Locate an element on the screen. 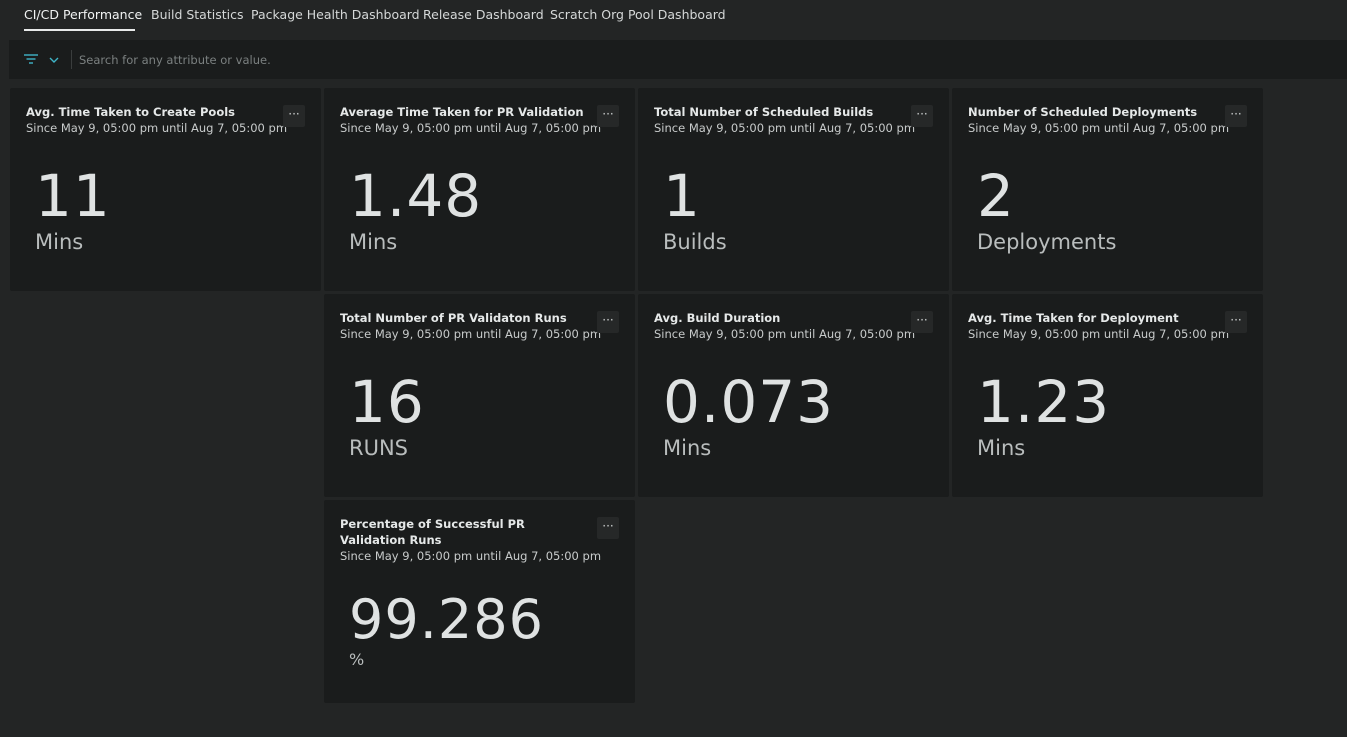 The height and width of the screenshot is (737, 1347). metric-value: 1 is located at coordinates (682, 196).